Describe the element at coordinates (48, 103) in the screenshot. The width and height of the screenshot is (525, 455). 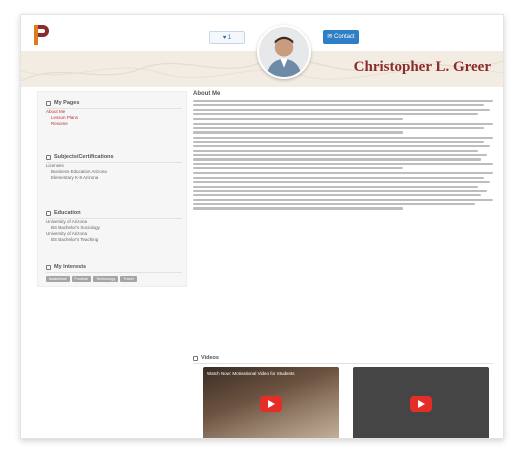
I see `pages-icon` at that location.